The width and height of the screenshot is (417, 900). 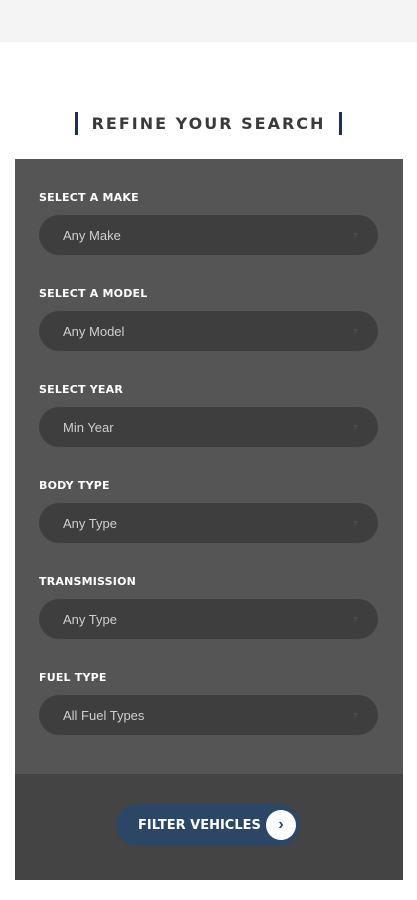 I want to click on fuel-type-label: FUEL TYPE, so click(x=73, y=677).